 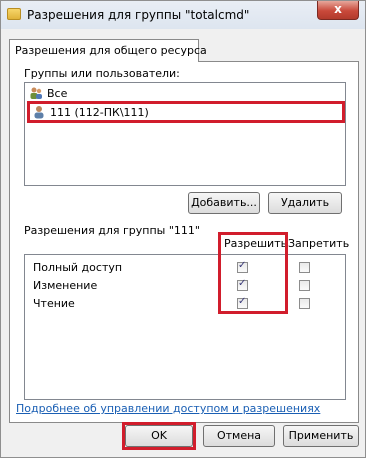 What do you see at coordinates (319, 243) in the screenshot?
I see `deny-column-header: Запретить` at bounding box center [319, 243].